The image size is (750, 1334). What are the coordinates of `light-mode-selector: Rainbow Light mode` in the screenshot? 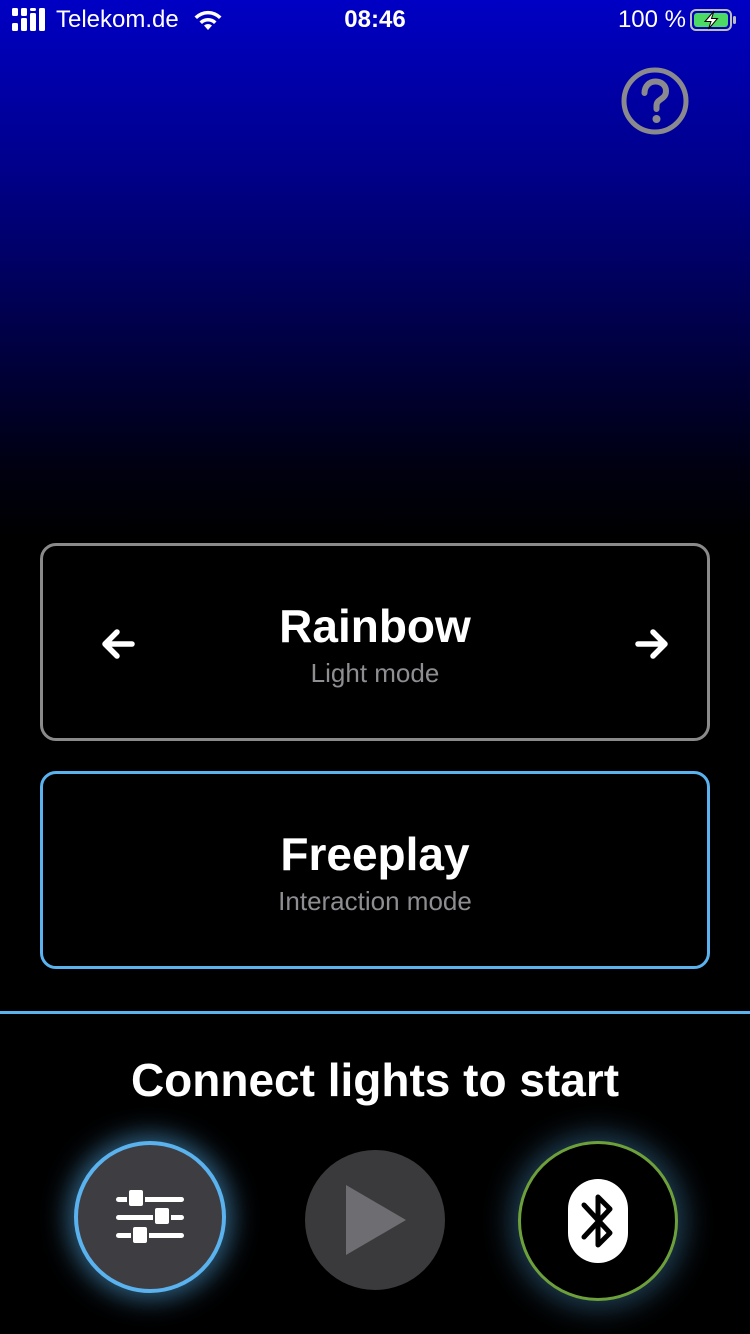 It's located at (375, 642).